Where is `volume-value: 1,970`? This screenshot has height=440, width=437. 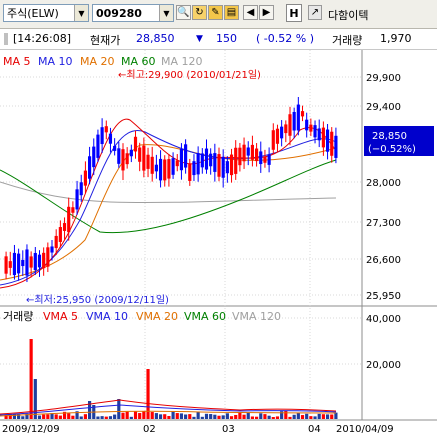 volume-value: 1,970 is located at coordinates (396, 38).